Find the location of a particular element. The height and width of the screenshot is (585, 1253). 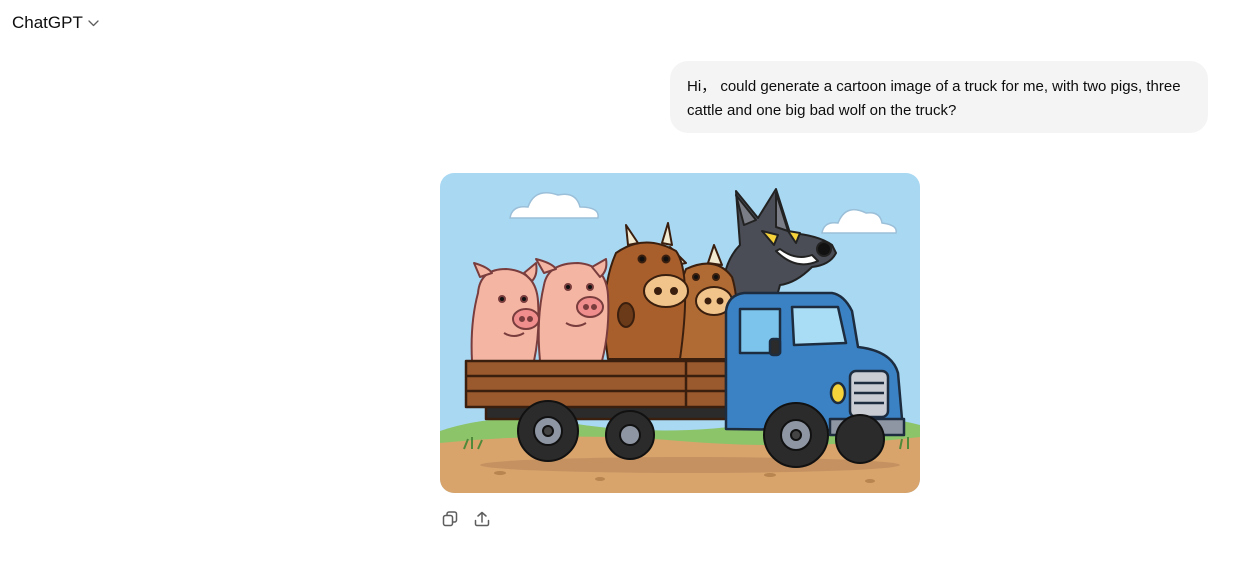

model-switcher: ChatGPT is located at coordinates (55, 23).